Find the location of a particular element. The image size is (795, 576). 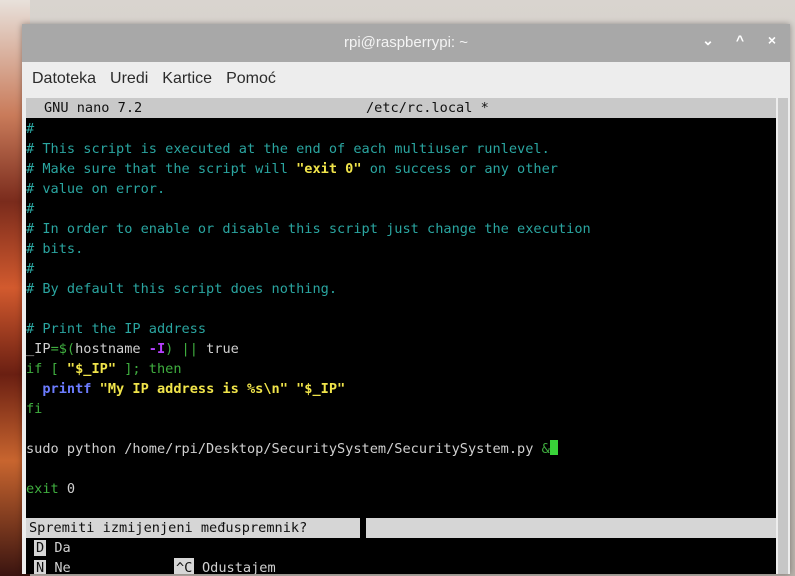

scrollbar-thumb is located at coordinates (783, 336).